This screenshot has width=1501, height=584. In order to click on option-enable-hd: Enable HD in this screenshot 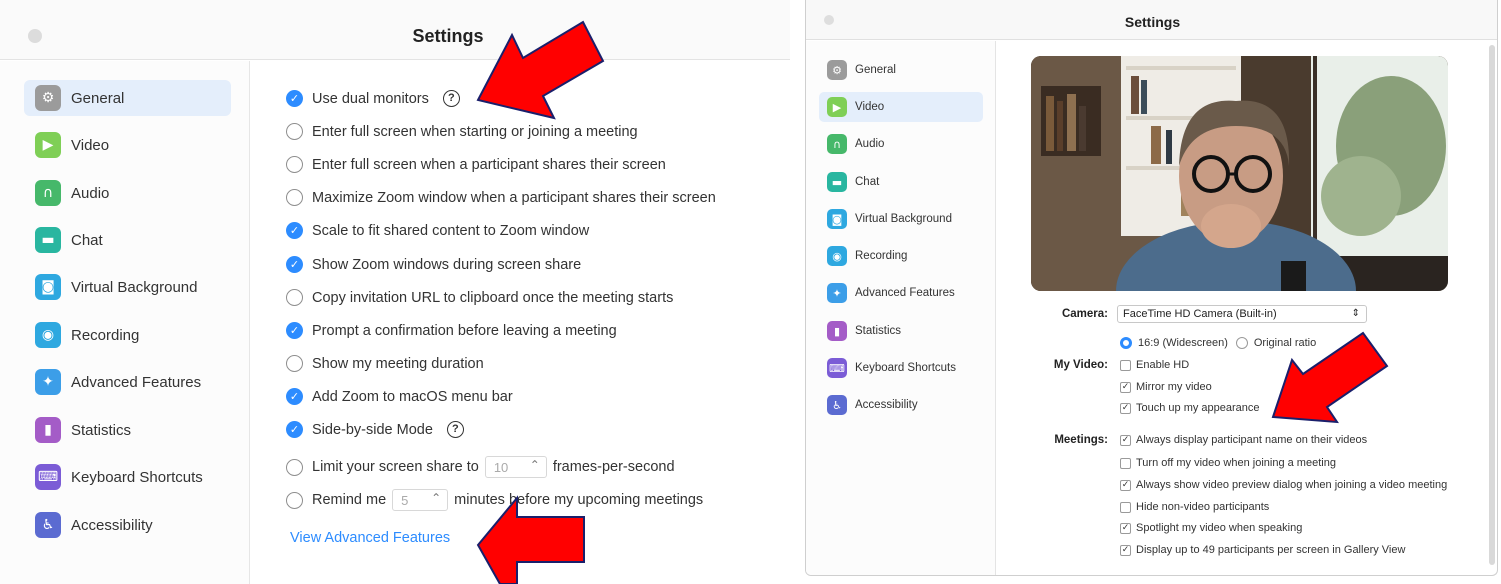, I will do `click(1154, 365)`.